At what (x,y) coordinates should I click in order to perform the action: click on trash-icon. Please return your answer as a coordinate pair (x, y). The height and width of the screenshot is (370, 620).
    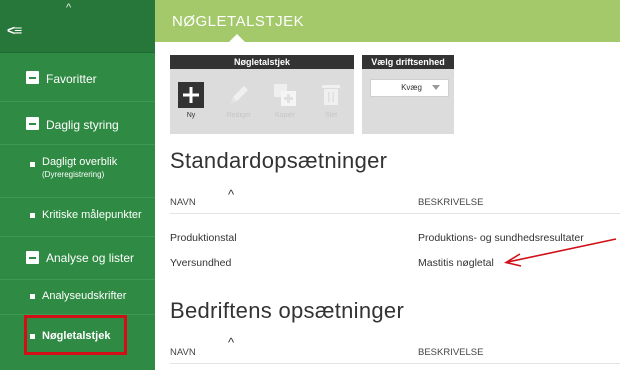
    Looking at the image, I should click on (331, 95).